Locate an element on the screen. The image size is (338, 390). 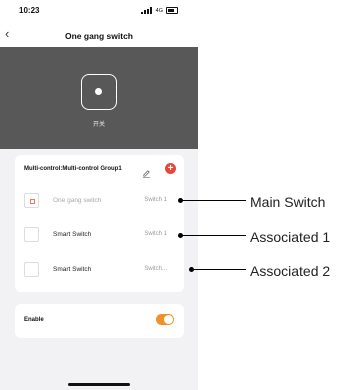
power-switch-button is located at coordinates (99, 92).